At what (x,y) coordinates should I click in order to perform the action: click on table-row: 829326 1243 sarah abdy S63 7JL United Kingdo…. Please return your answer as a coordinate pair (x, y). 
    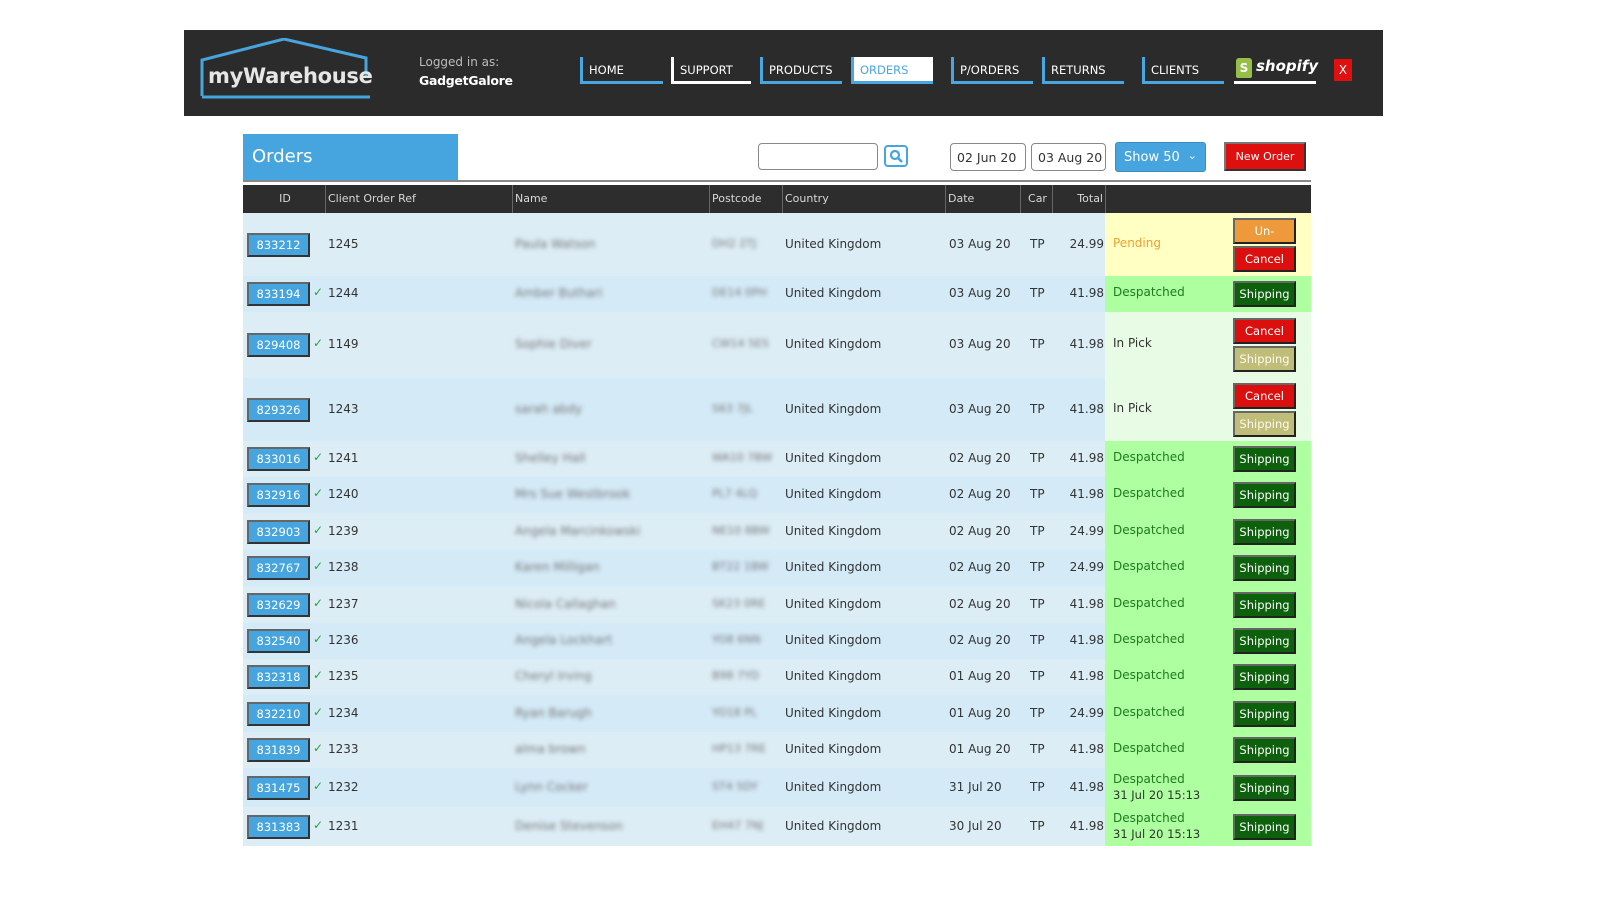
    Looking at the image, I should click on (777, 409).